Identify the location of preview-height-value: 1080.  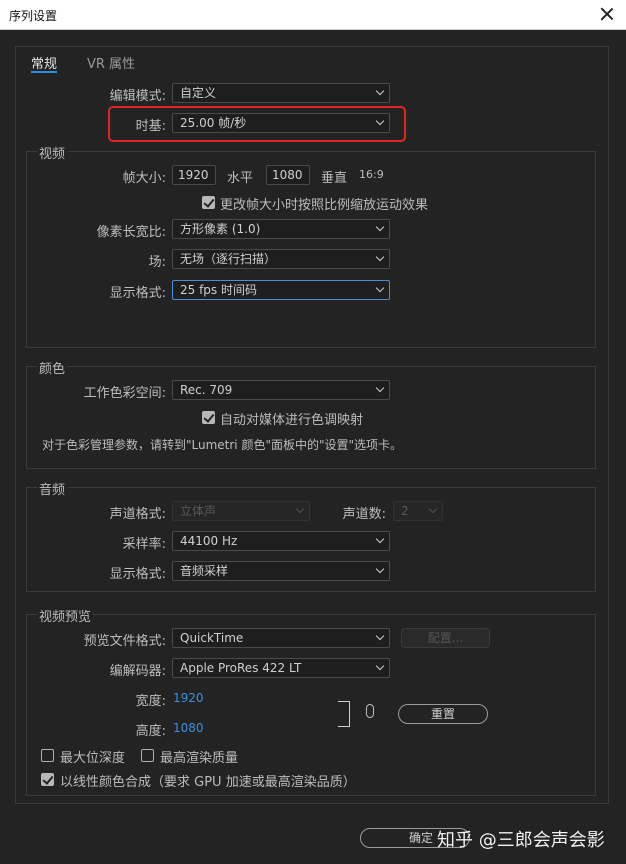
(188, 728).